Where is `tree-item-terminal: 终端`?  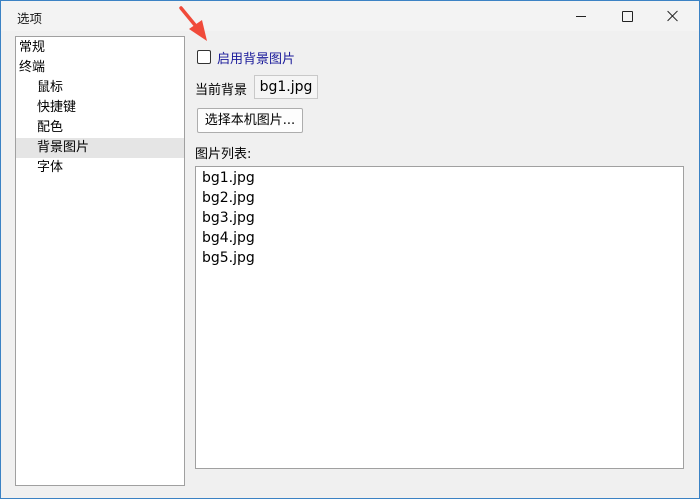 tree-item-terminal: 终端 is located at coordinates (100, 68).